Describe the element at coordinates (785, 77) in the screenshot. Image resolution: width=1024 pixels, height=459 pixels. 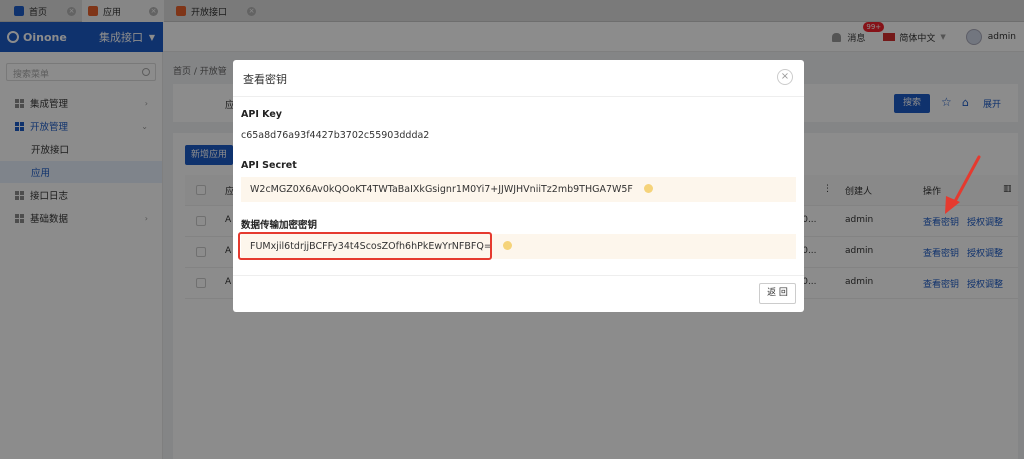
I see `close-icon: ×` at that location.